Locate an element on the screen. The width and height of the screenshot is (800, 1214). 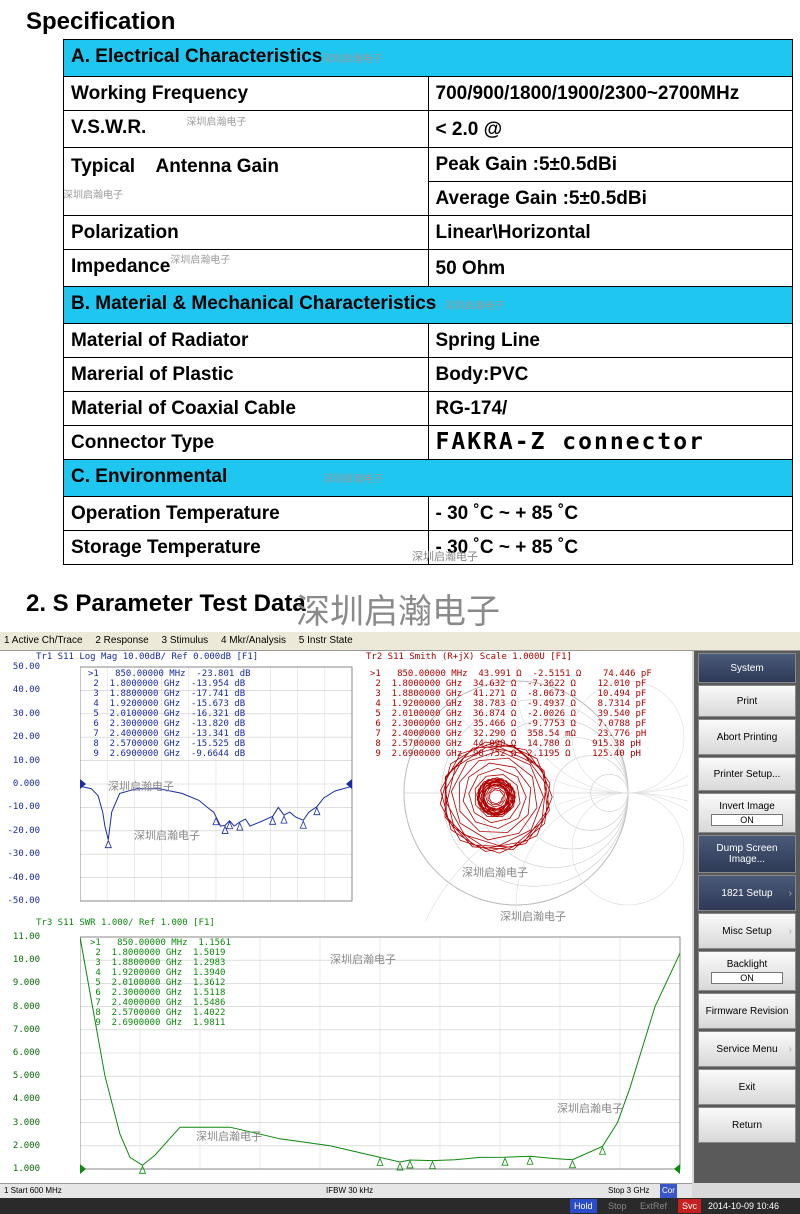
spec-label: Working Frequency is located at coordinates (246, 93).